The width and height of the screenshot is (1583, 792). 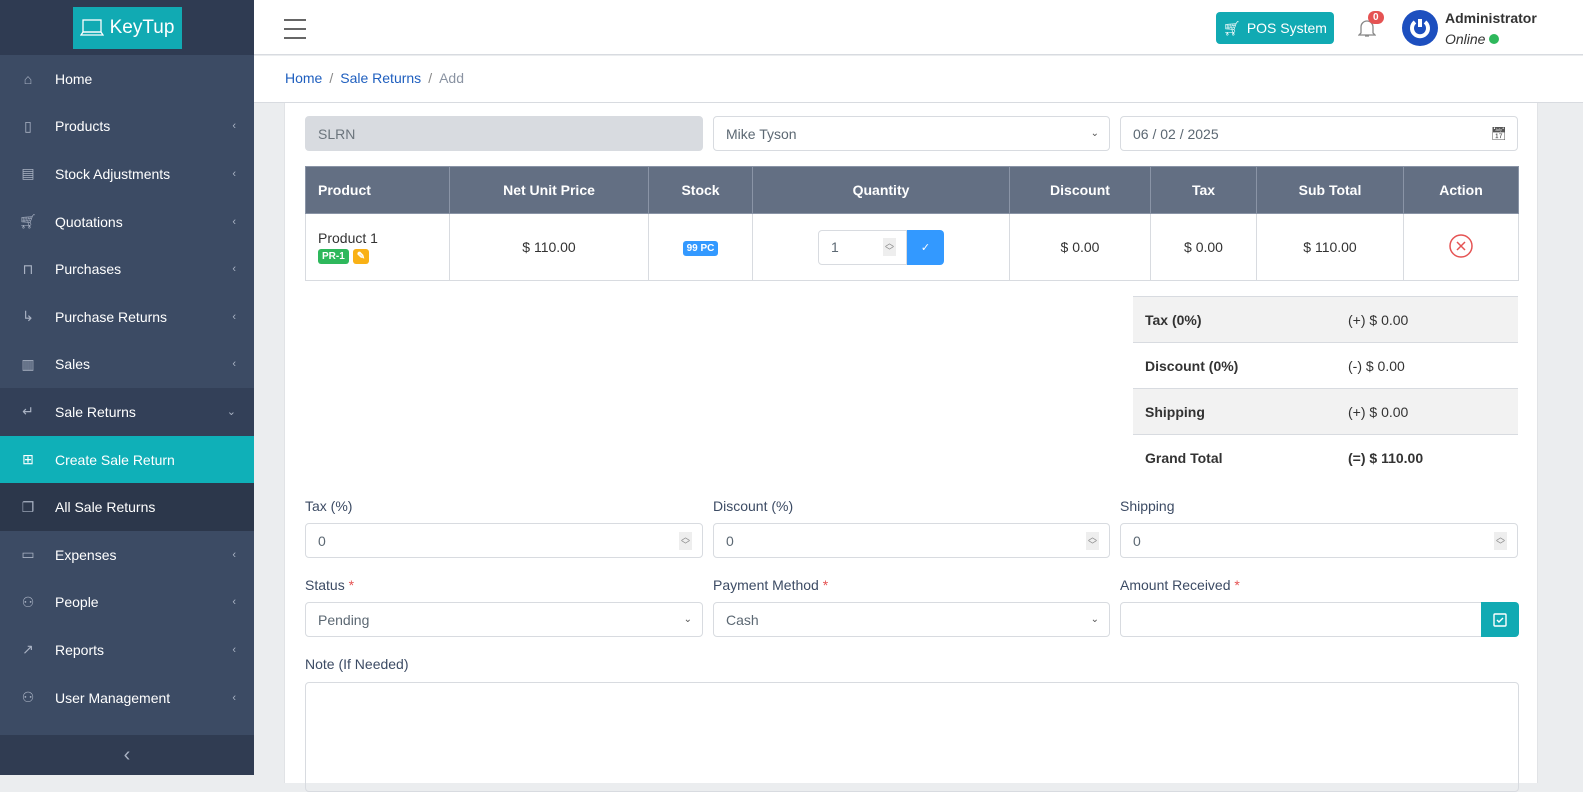 I want to click on summary-label: Discount (0%), so click(x=1234, y=365).